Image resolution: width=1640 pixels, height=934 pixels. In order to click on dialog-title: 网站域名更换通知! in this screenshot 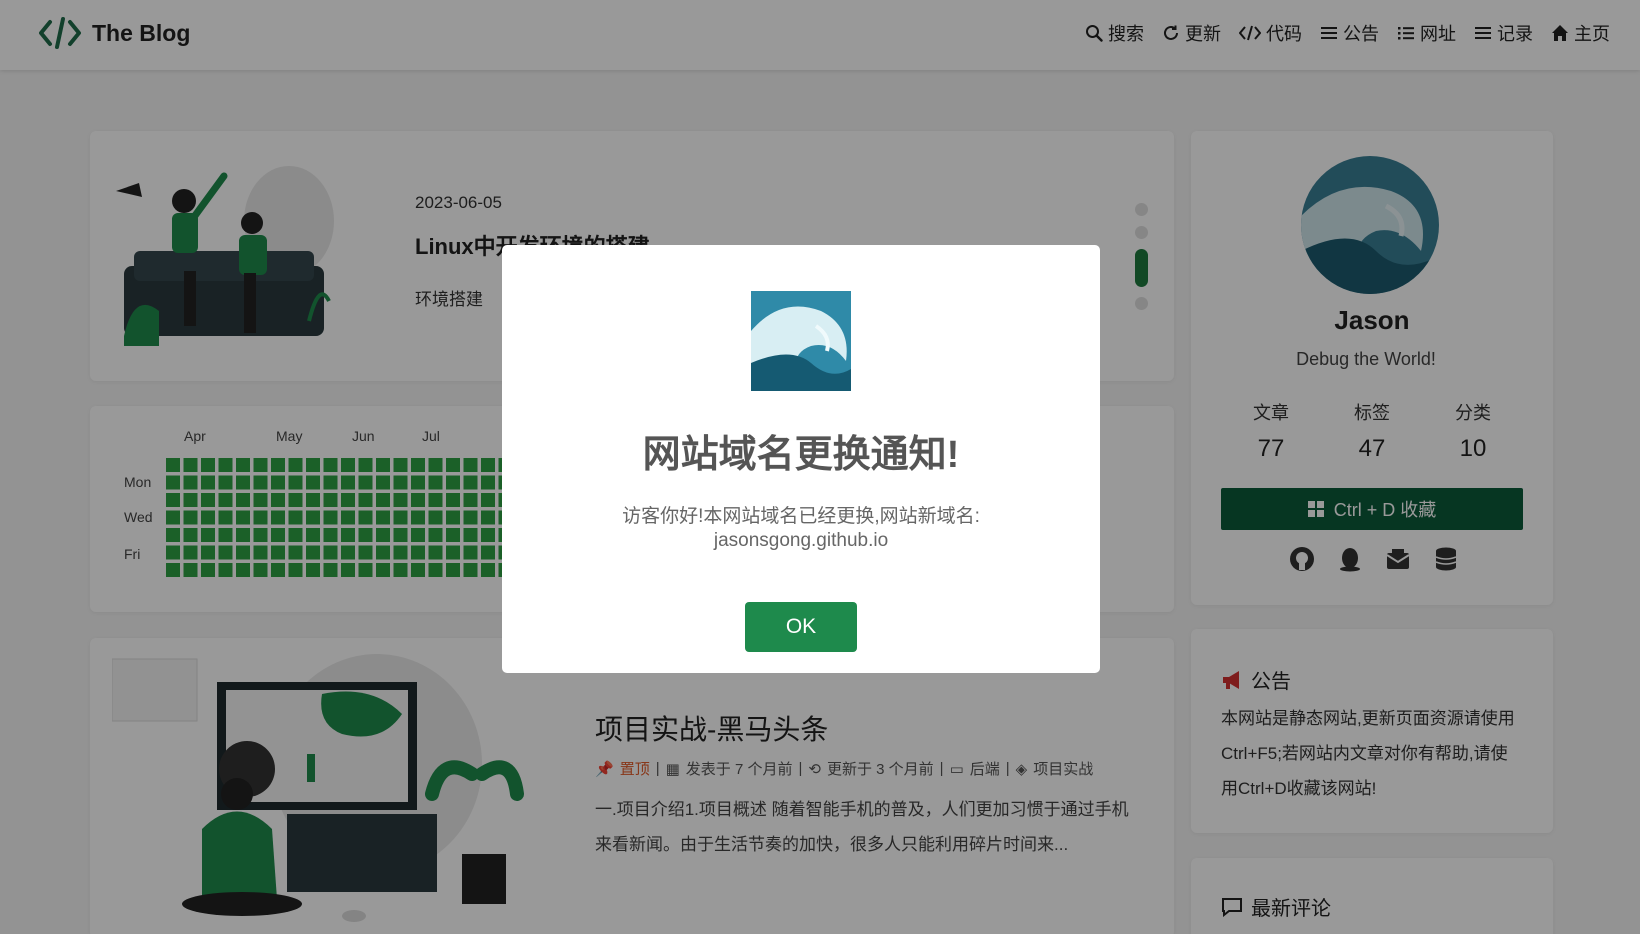, I will do `click(801, 455)`.